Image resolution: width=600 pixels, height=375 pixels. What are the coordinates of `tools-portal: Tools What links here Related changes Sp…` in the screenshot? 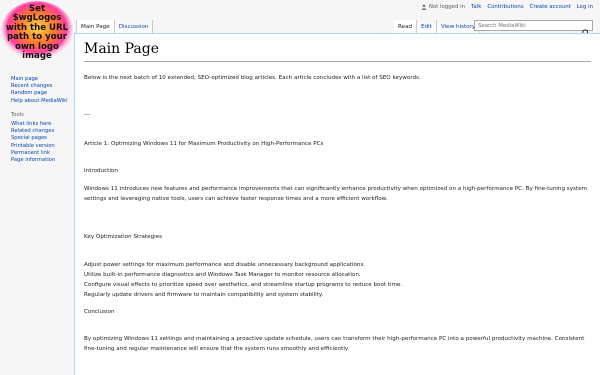 It's located at (42, 138).